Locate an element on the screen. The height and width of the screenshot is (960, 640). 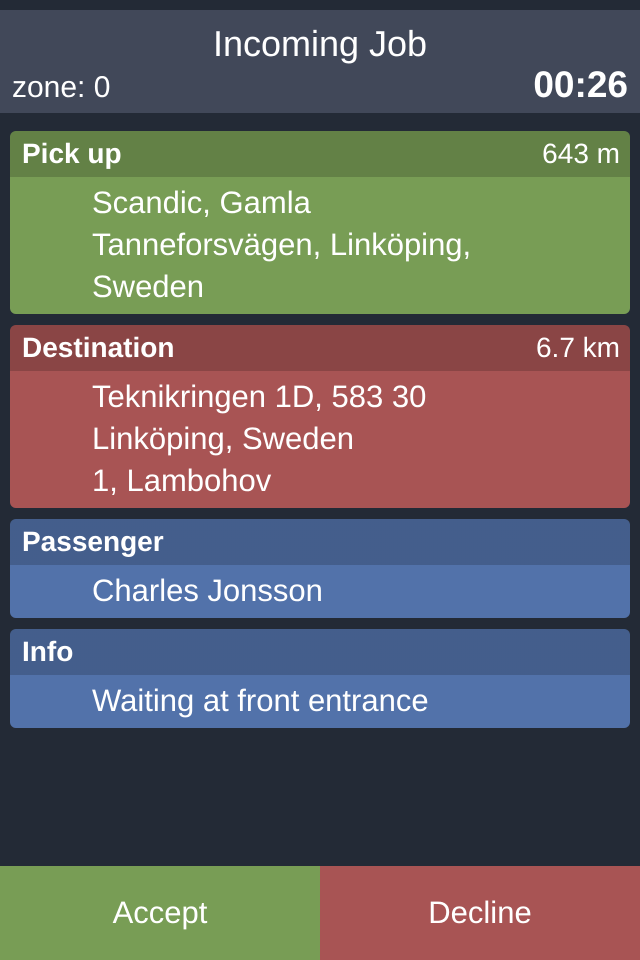
screen-title: Incoming Job is located at coordinates (320, 44).